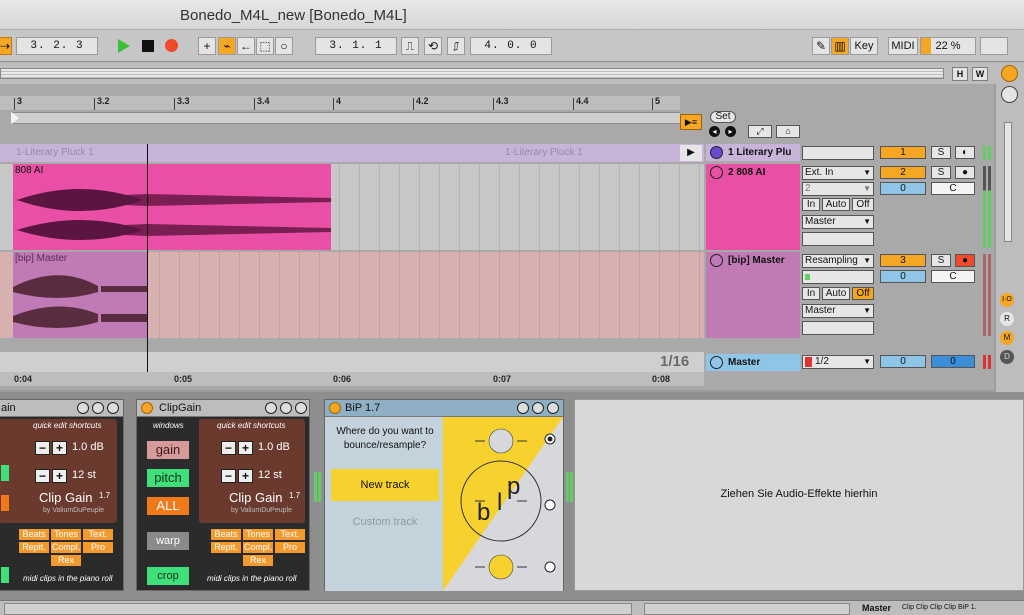 The image size is (1024, 615). Describe the element at coordinates (838, 173) in the screenshot. I see `track2-input-type: Ext. In ▼` at that location.